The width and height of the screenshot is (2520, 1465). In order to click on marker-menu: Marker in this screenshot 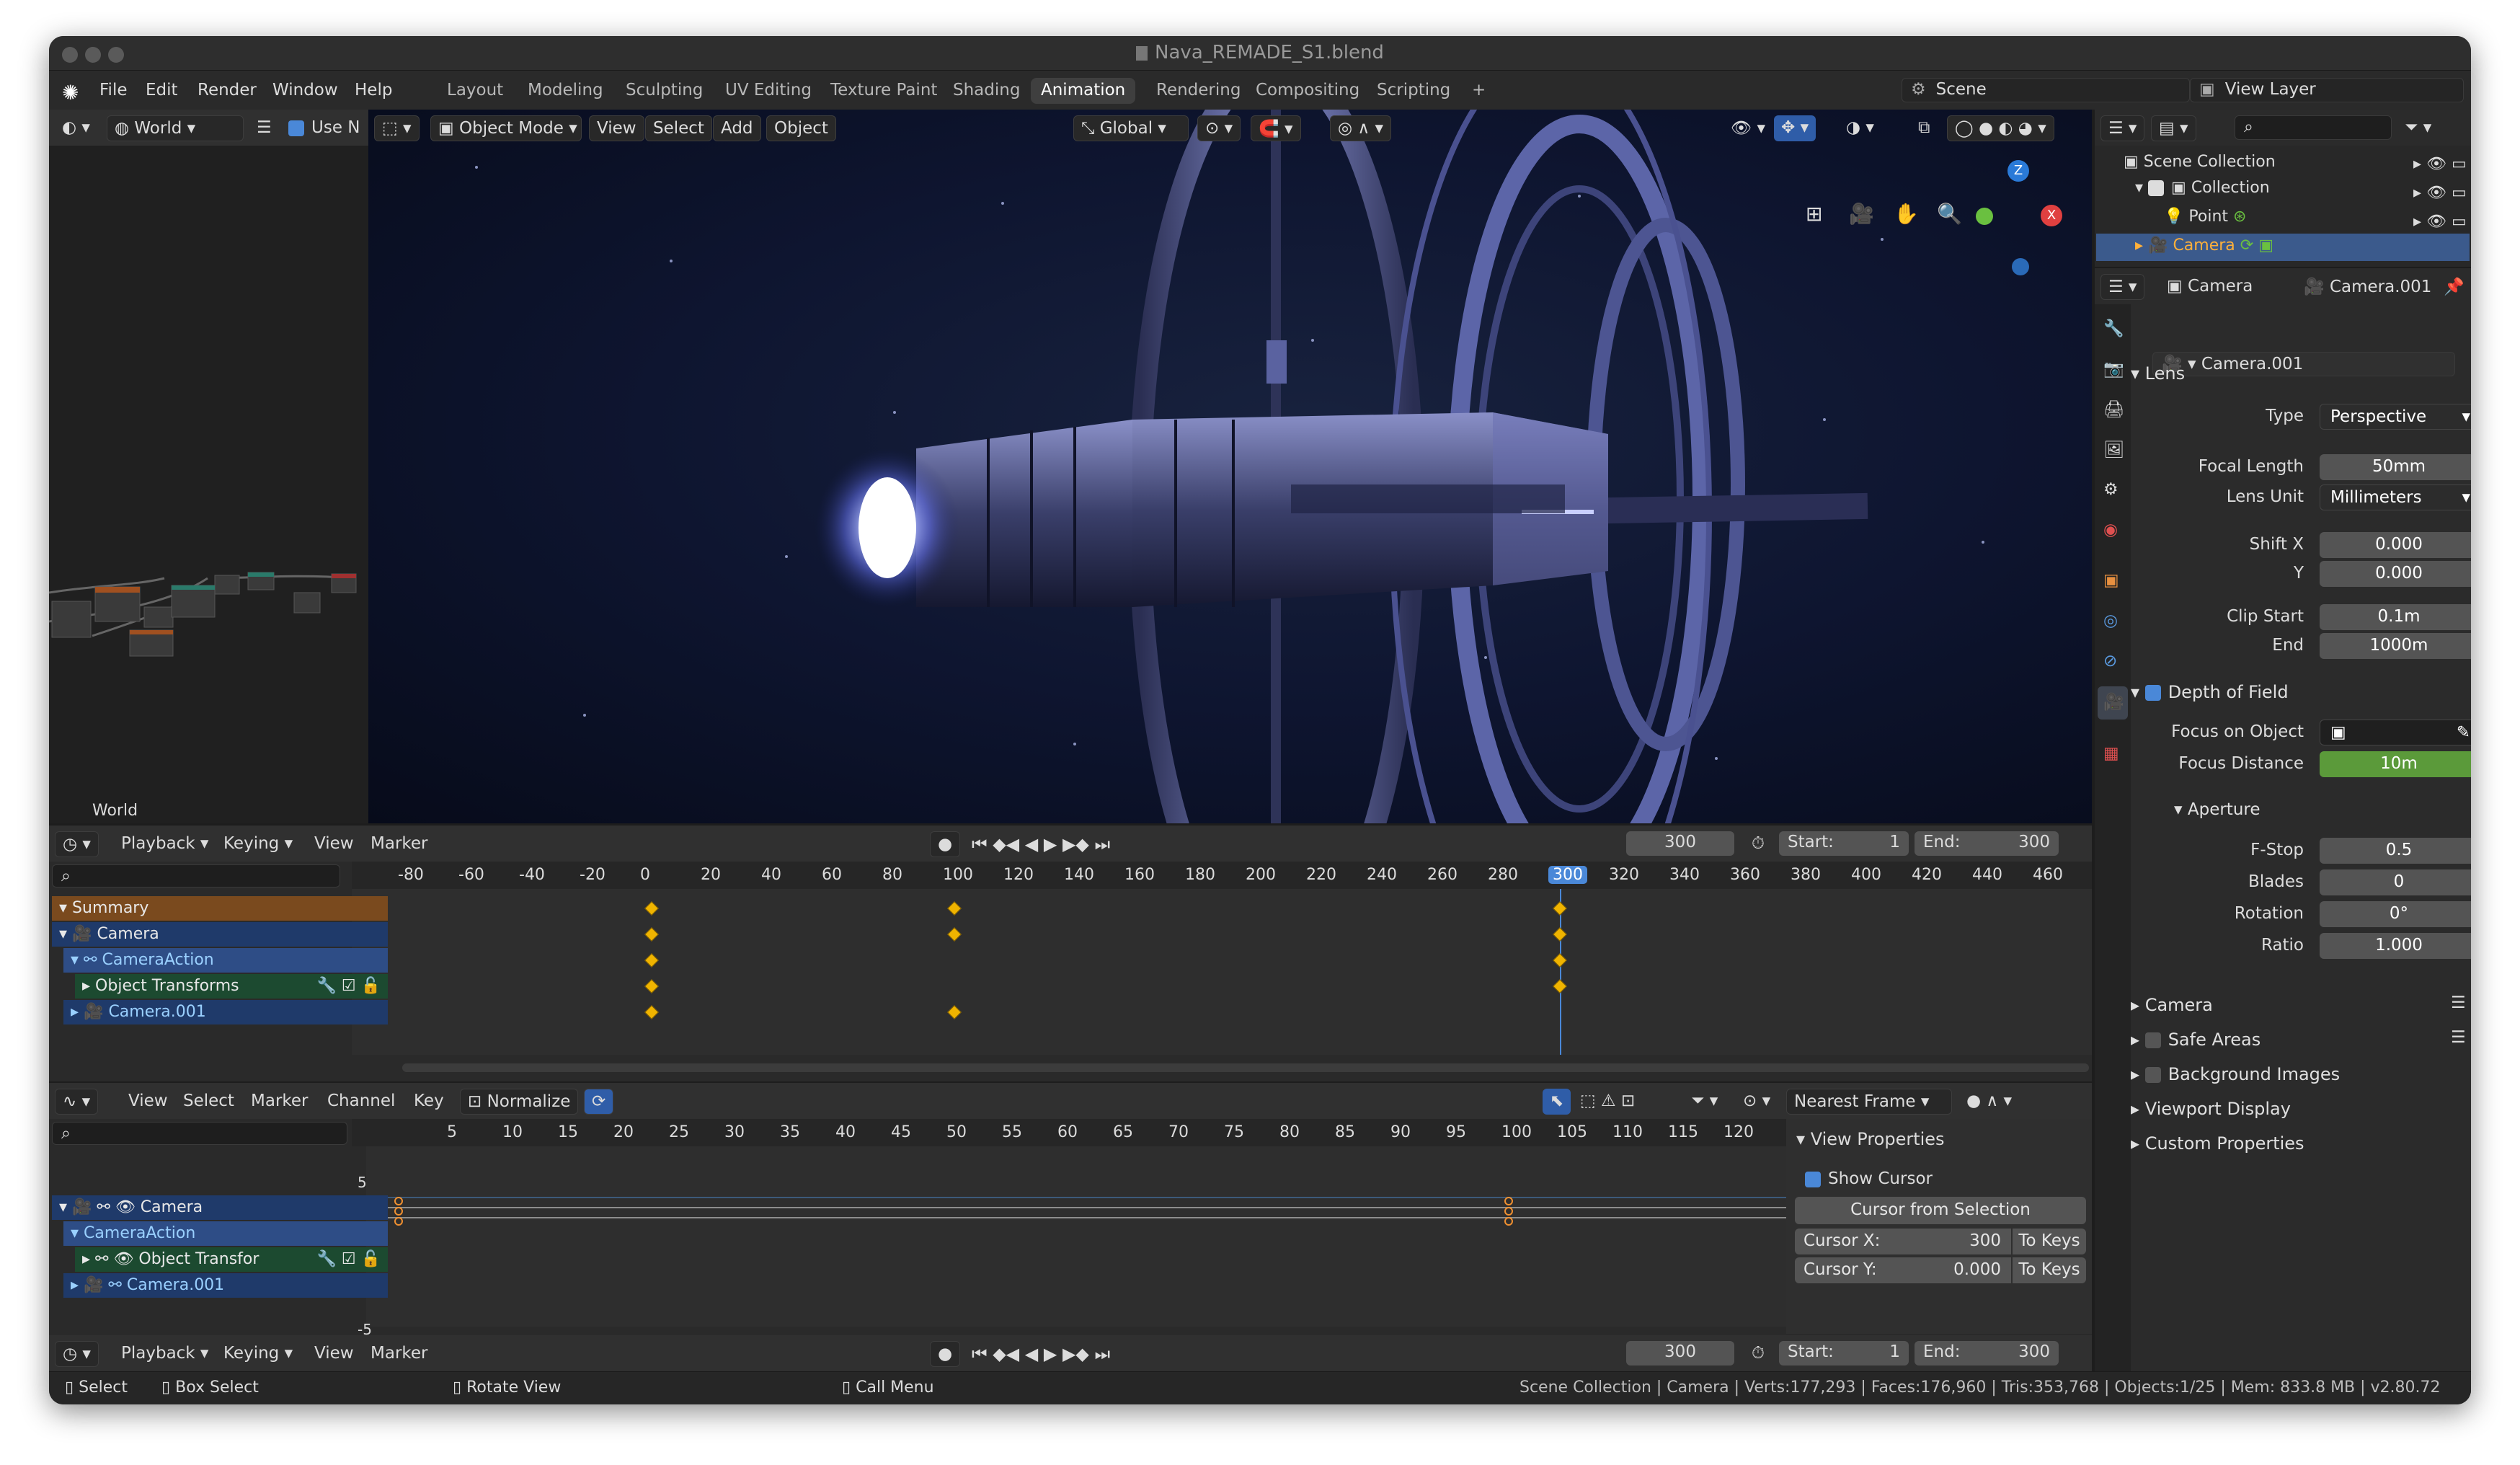, I will do `click(399, 844)`.